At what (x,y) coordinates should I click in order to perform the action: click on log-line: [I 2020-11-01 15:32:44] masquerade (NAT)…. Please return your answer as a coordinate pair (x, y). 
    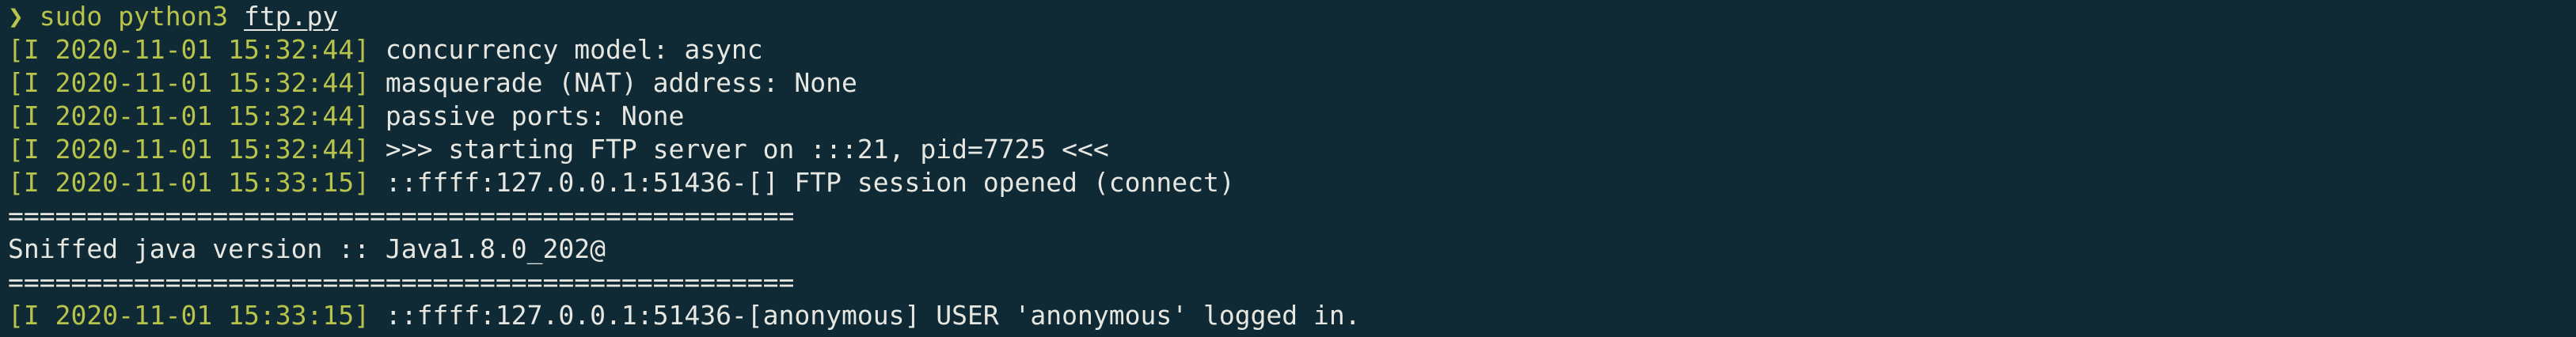
    Looking at the image, I should click on (1292, 83).